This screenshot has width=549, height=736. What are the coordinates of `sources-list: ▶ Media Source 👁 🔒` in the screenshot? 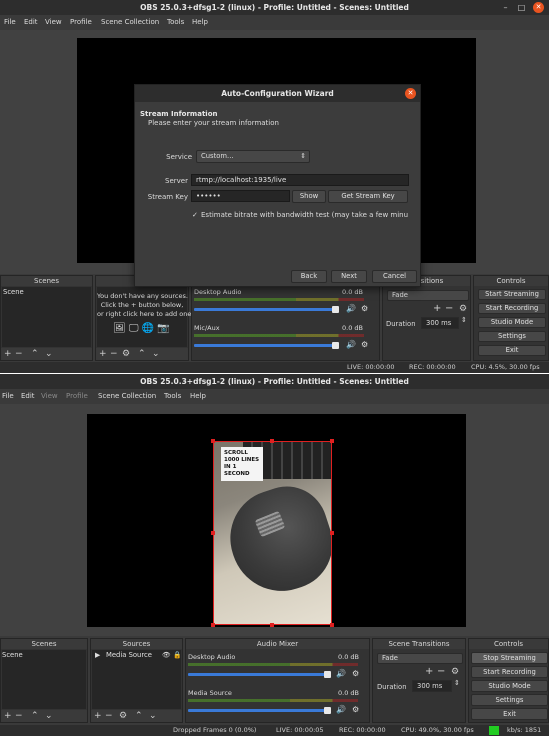 It's located at (136, 679).